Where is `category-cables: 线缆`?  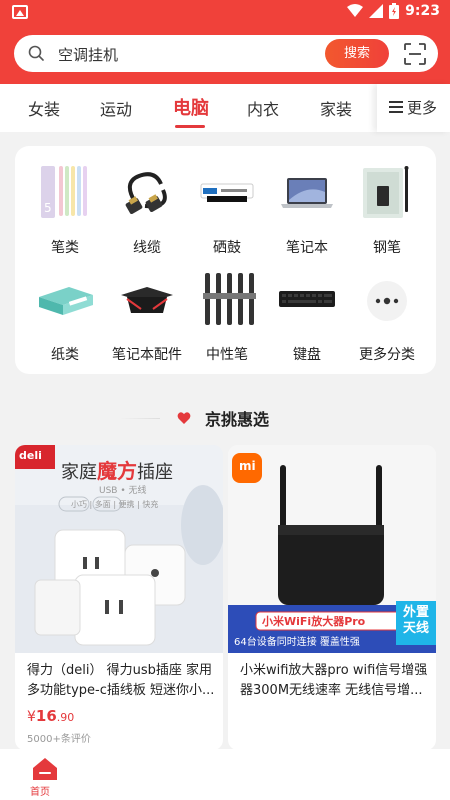 category-cables: 线缆 is located at coordinates (147, 202).